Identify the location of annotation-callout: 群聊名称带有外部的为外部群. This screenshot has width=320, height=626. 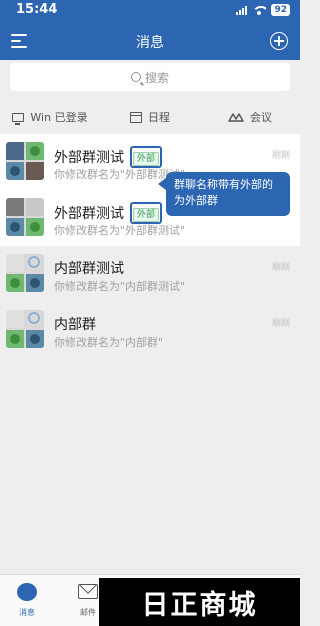
(224, 194).